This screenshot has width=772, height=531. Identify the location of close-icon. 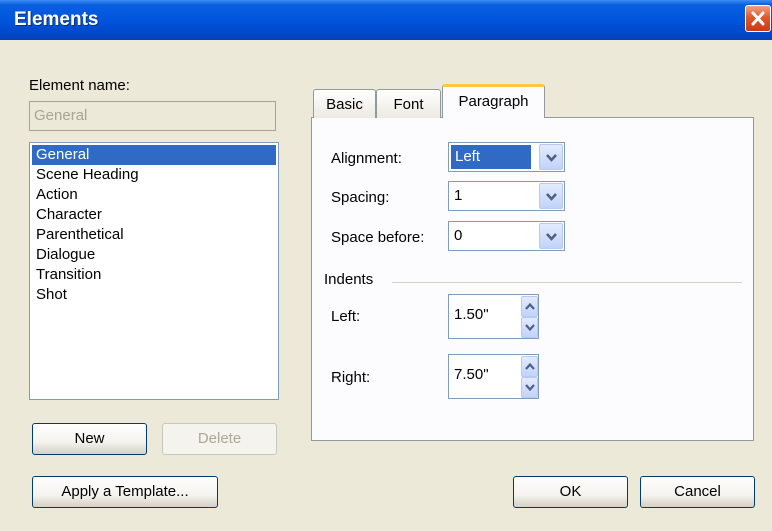
(758, 18).